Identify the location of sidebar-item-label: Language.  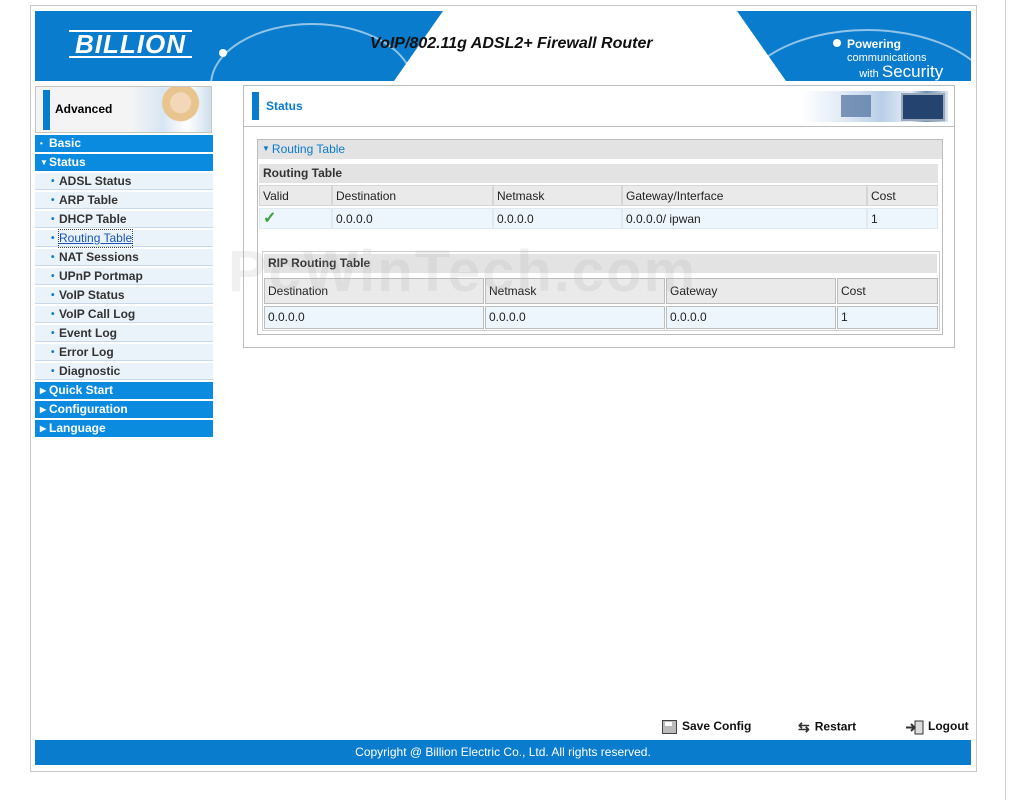
(77, 428).